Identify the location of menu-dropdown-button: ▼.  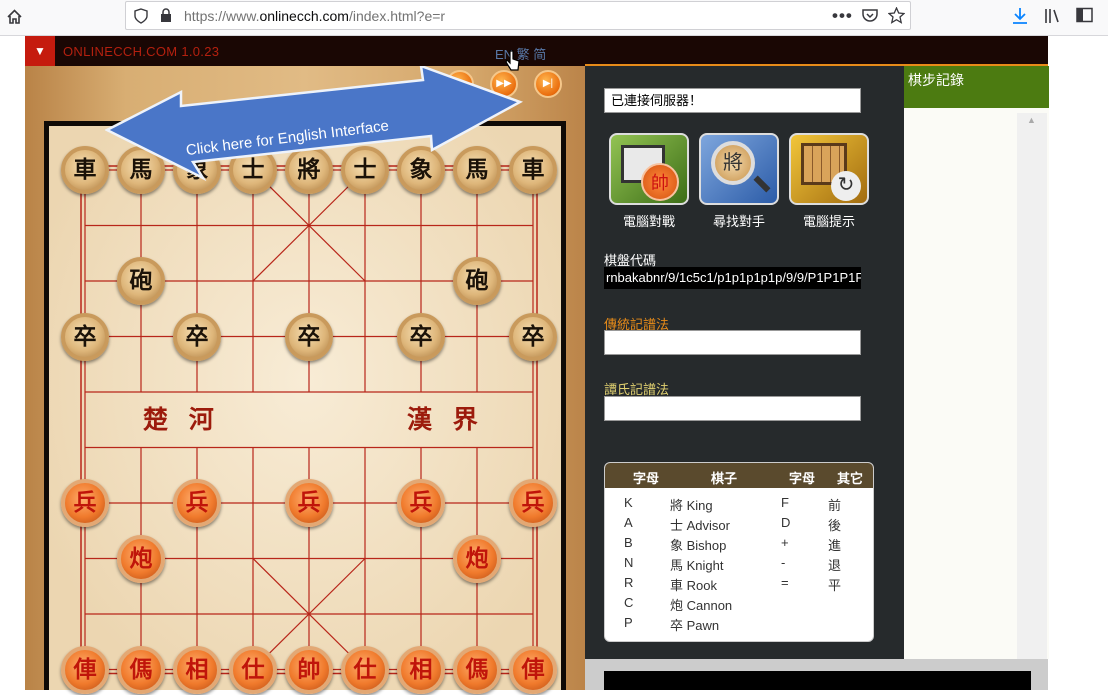
(40, 51).